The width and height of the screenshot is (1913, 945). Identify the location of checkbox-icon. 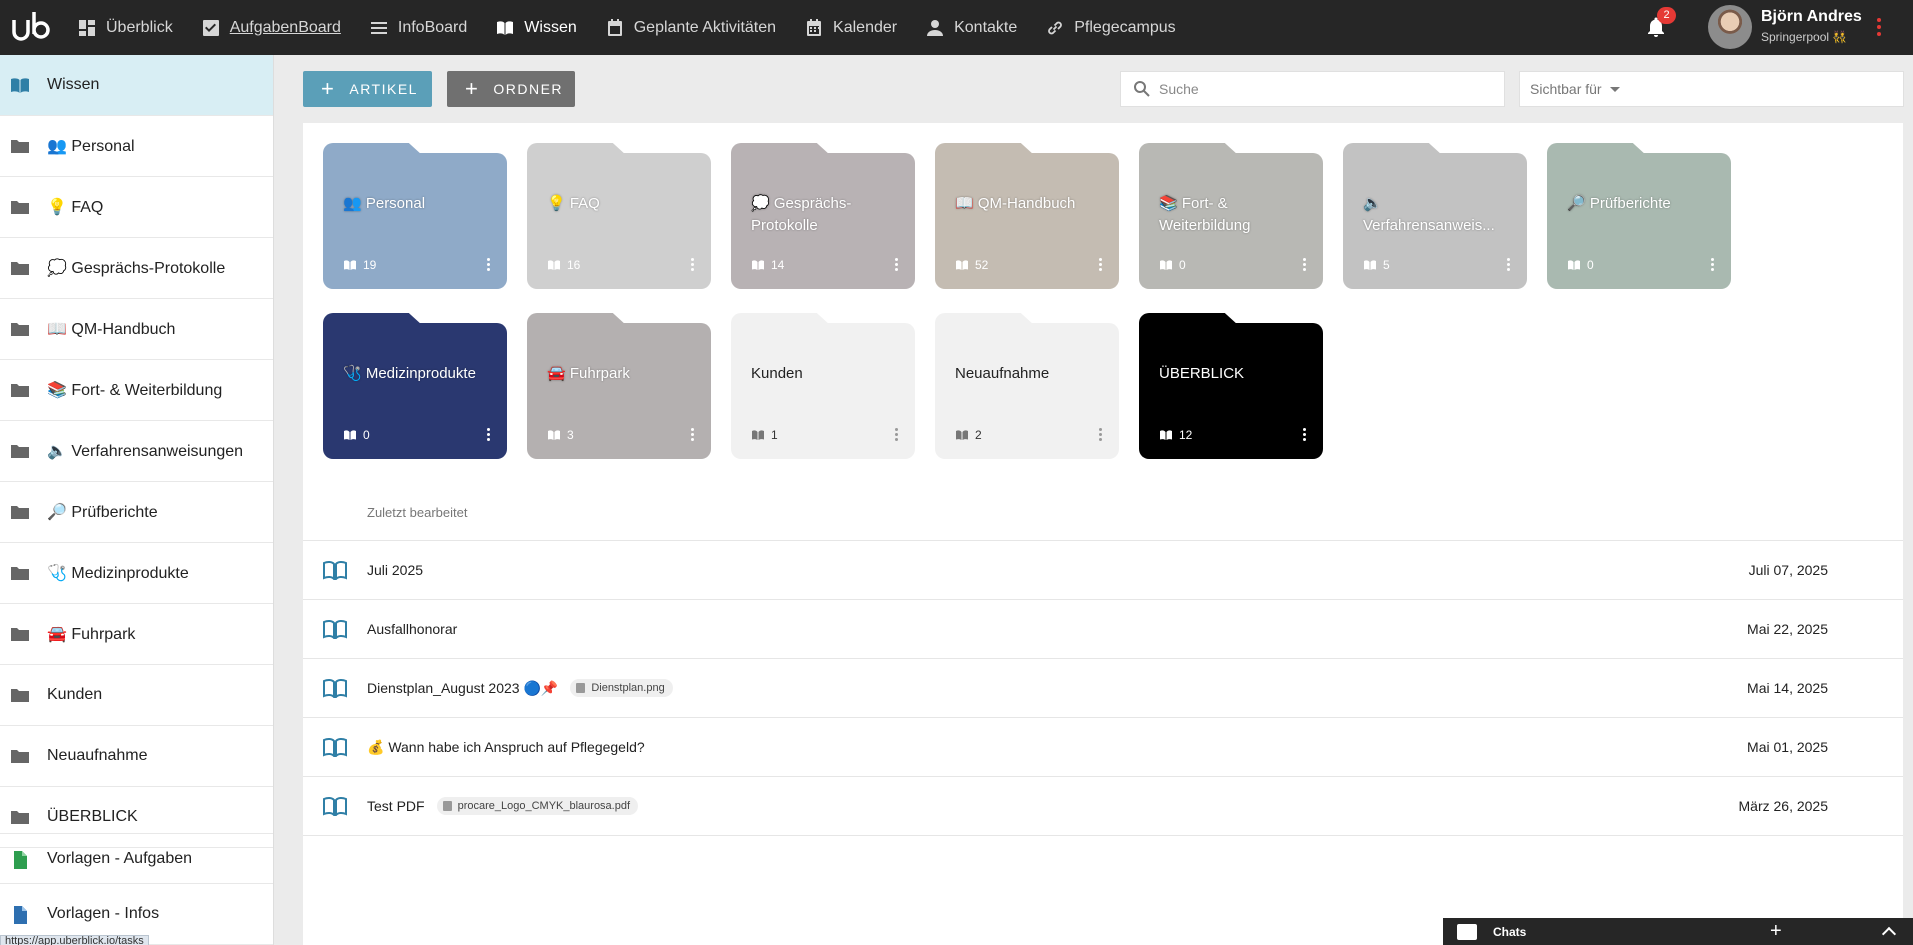
(210, 27).